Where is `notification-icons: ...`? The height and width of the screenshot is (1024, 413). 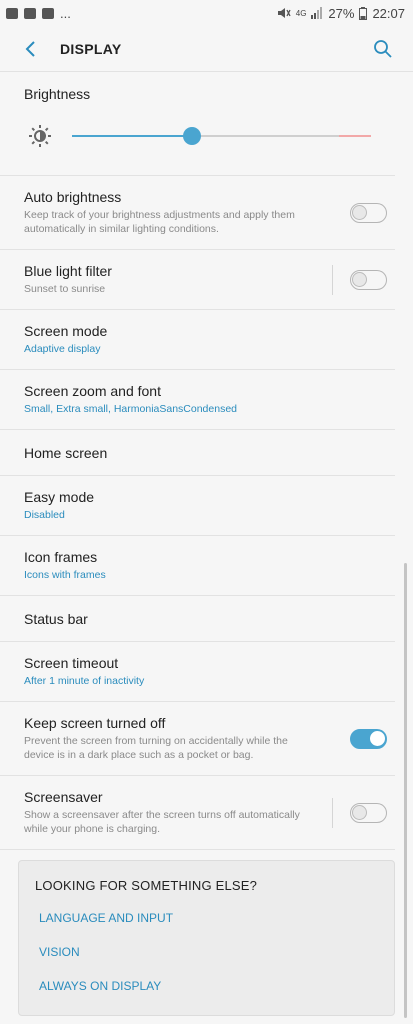
notification-icons: ... is located at coordinates (38, 13).